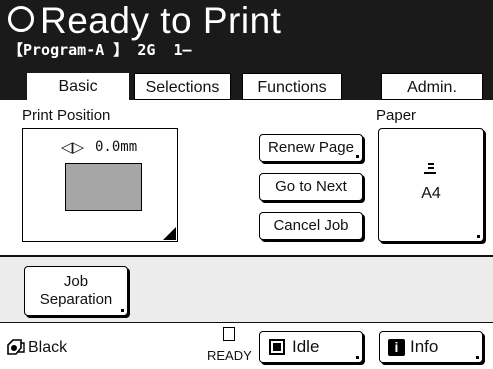  What do you see at coordinates (396, 347) in the screenshot?
I see `info-icon: i` at bounding box center [396, 347].